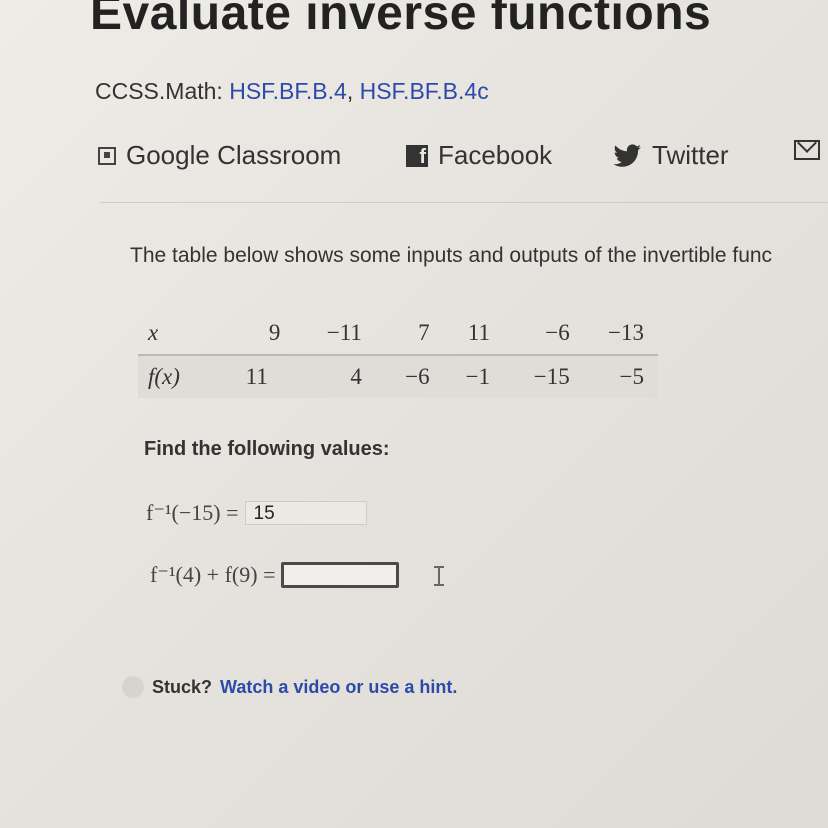 The width and height of the screenshot is (828, 828). I want to click on answer-1-input: 15, so click(305, 513).